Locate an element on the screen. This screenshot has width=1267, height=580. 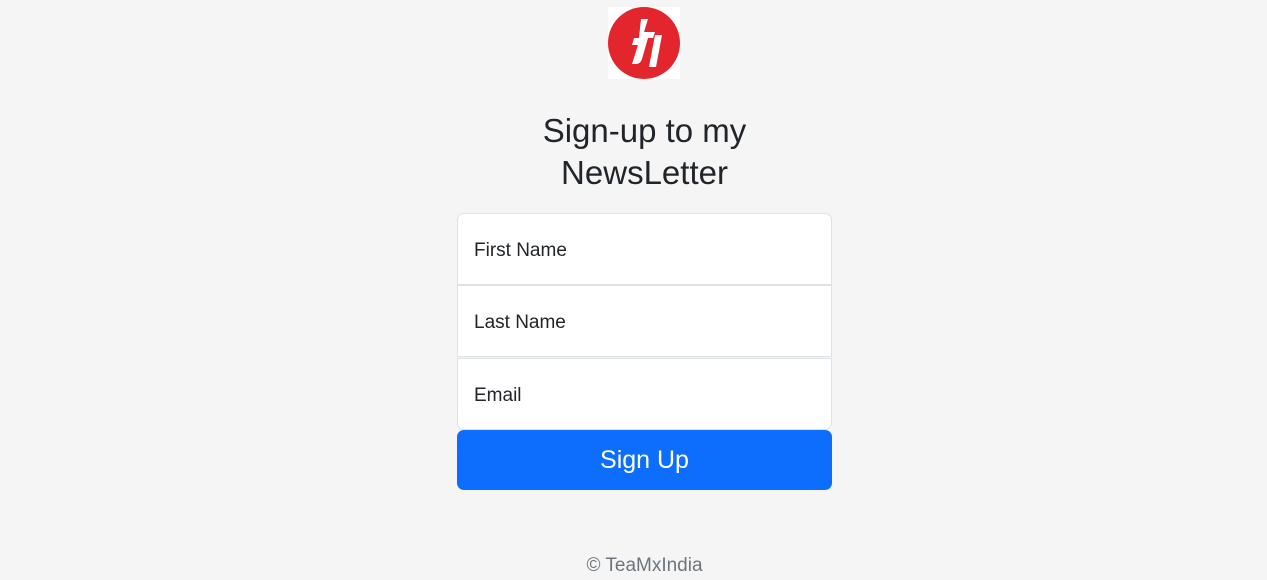
brand-logo is located at coordinates (644, 43).